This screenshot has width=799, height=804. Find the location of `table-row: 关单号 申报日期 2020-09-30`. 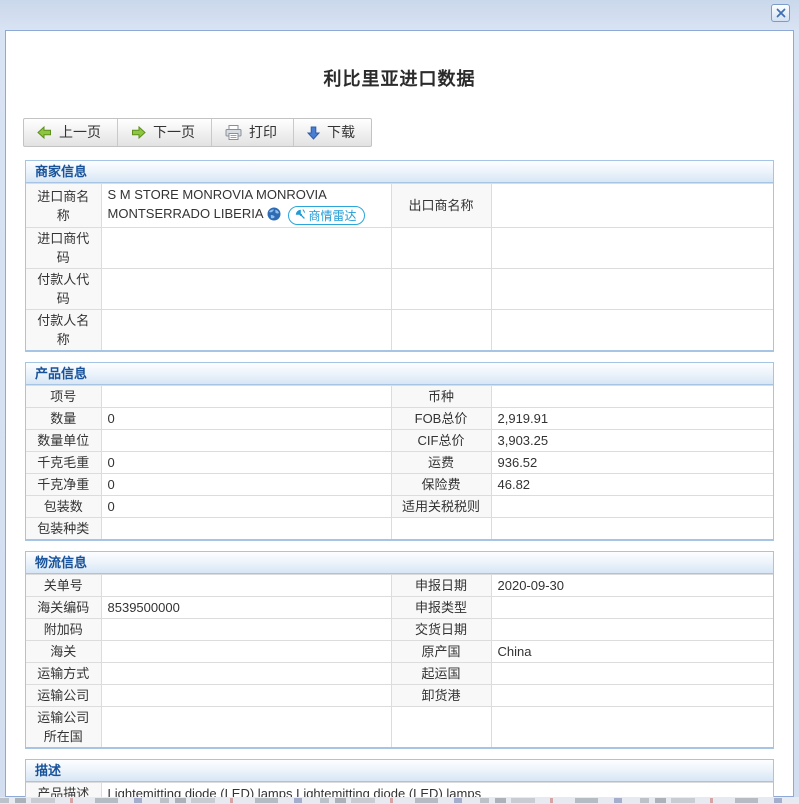

table-row: 关单号 申报日期 2020-09-30 is located at coordinates (399, 585).